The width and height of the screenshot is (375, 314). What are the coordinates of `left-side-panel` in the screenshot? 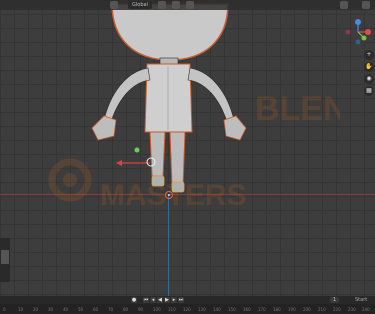 It's located at (5, 260).